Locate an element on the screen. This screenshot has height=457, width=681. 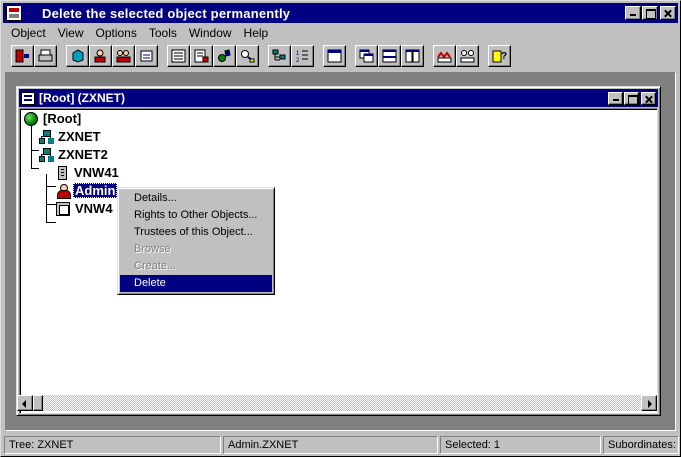
status-selected: Selected: 1 is located at coordinates (520, 445).